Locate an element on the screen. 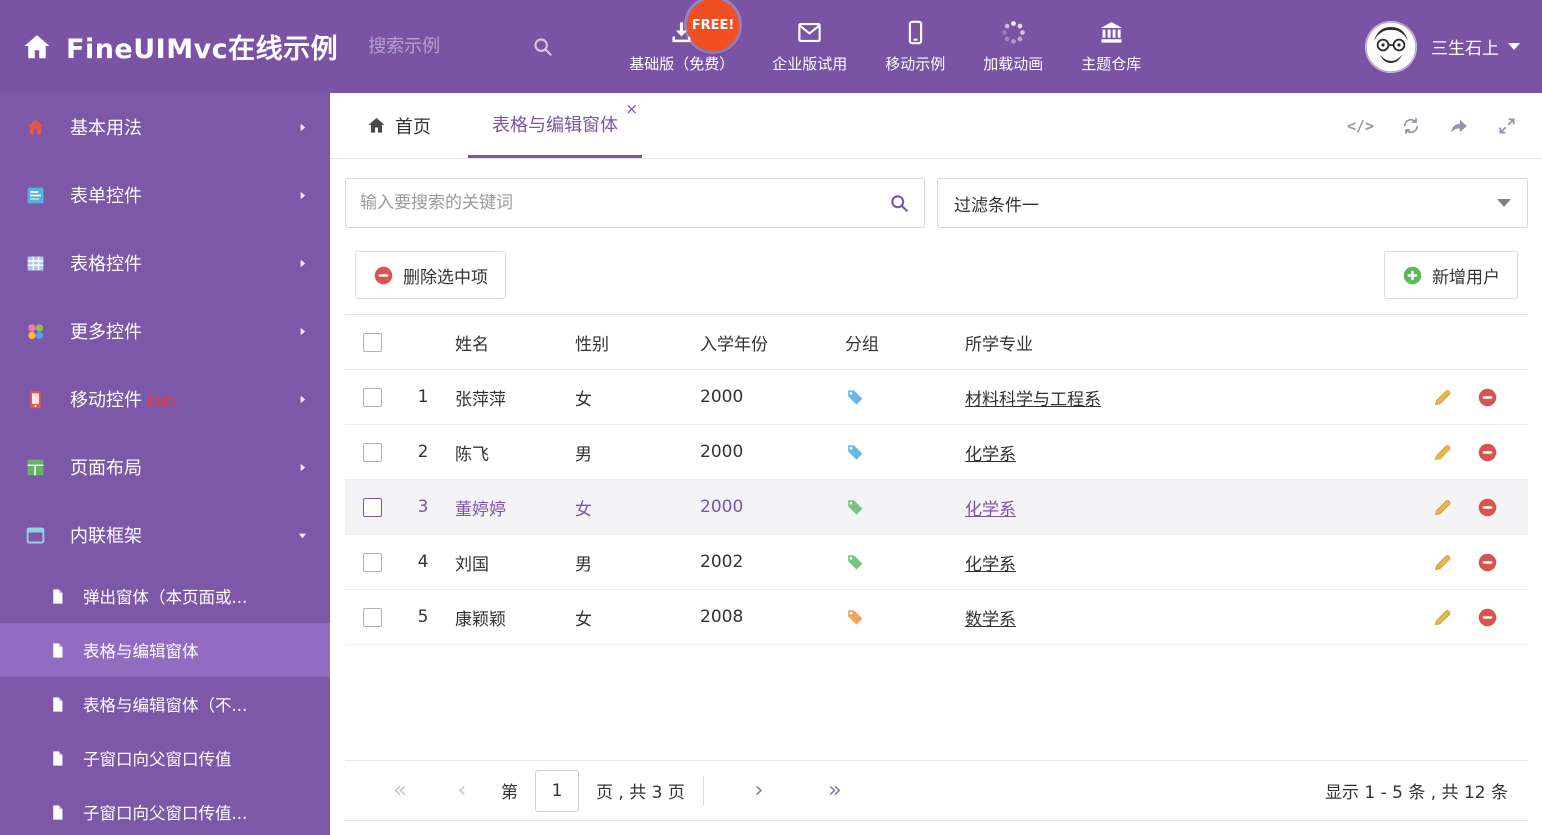 The width and height of the screenshot is (1542, 835). open-new-window-icon is located at coordinates (1459, 126).